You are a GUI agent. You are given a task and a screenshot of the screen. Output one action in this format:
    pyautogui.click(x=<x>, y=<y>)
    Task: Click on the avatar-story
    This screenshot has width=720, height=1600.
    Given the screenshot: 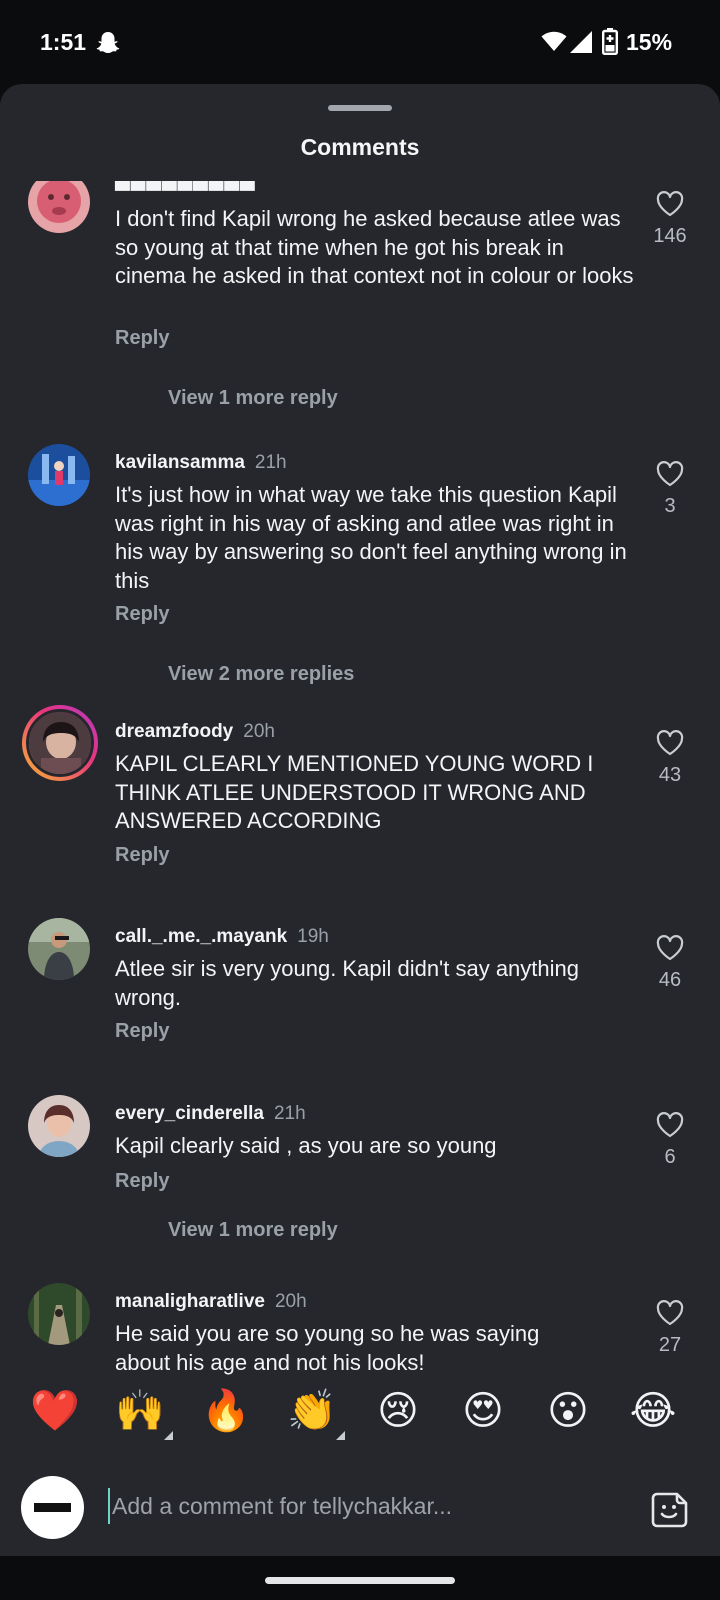 What is the action you would take?
    pyautogui.click(x=60, y=743)
    